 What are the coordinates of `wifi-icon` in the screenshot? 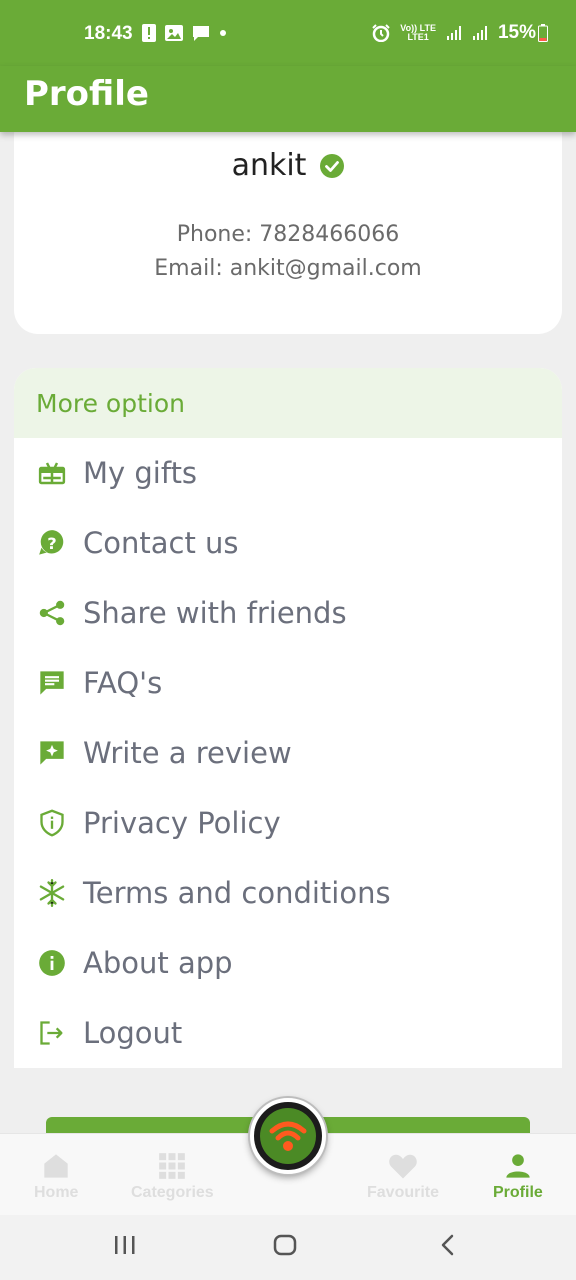 It's located at (288, 1136).